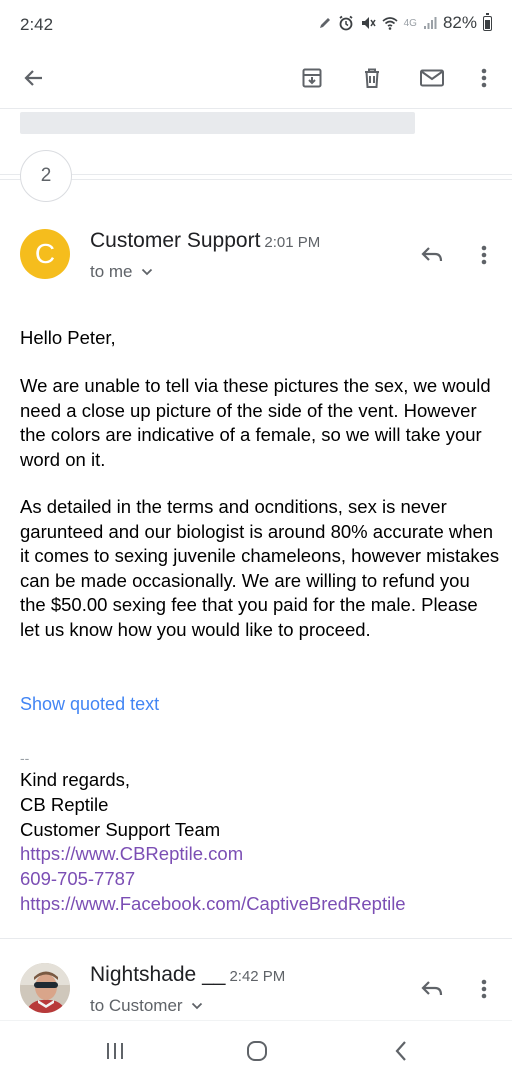 The width and height of the screenshot is (512, 1081). I want to click on trash-icon, so click(372, 78).